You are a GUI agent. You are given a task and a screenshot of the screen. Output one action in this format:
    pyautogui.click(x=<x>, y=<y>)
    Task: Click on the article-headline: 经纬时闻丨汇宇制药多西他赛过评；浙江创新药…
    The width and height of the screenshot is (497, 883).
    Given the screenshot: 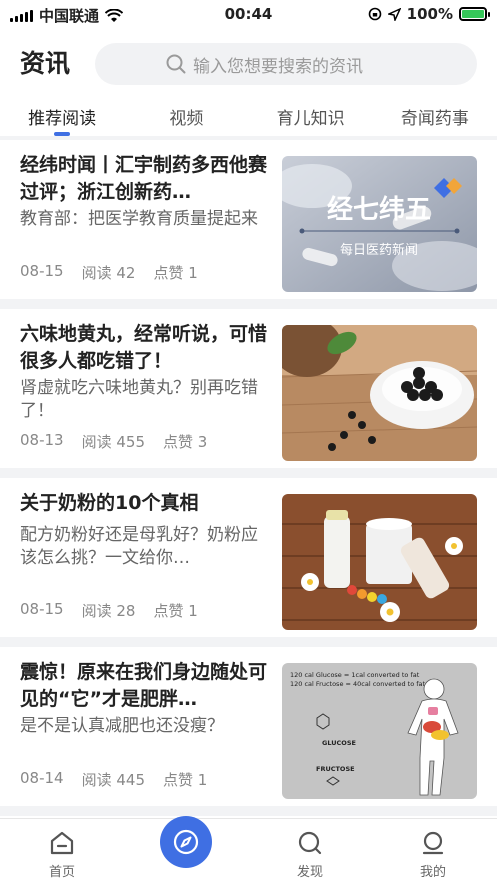 What is the action you would take?
    pyautogui.click(x=144, y=178)
    